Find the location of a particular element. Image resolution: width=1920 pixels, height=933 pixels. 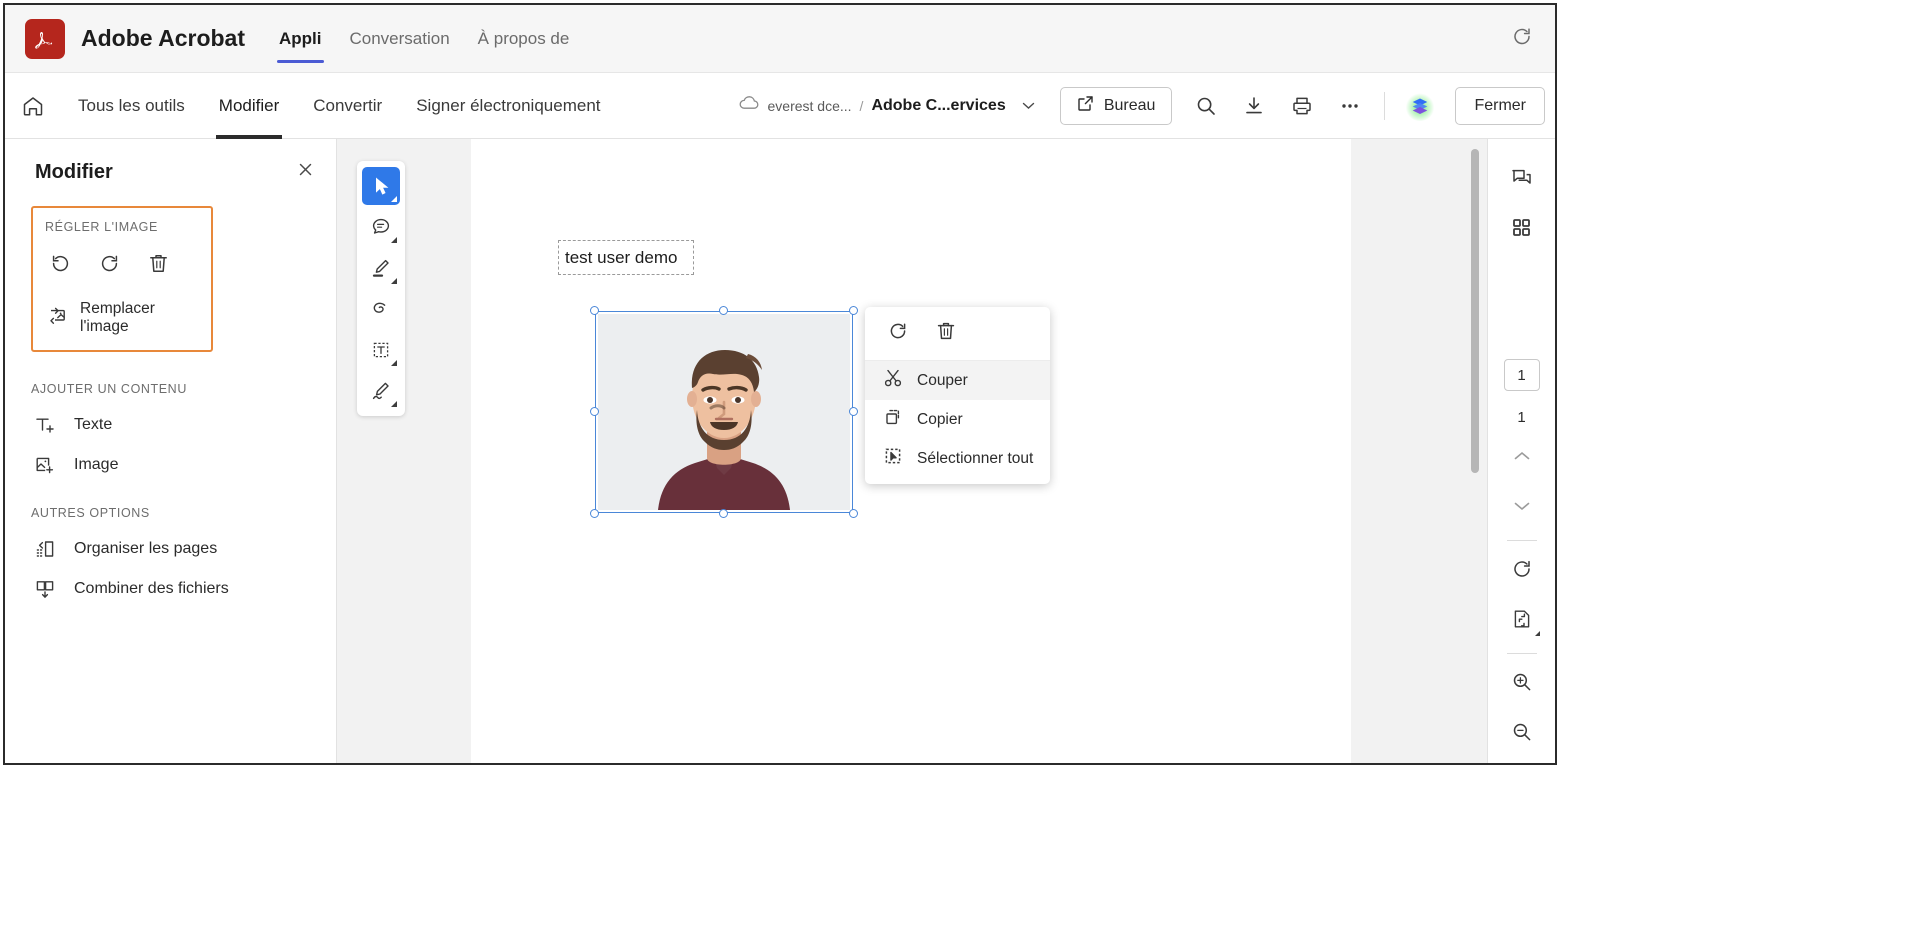

menu-item-label: Combiner des fichiers is located at coordinates (151, 588).